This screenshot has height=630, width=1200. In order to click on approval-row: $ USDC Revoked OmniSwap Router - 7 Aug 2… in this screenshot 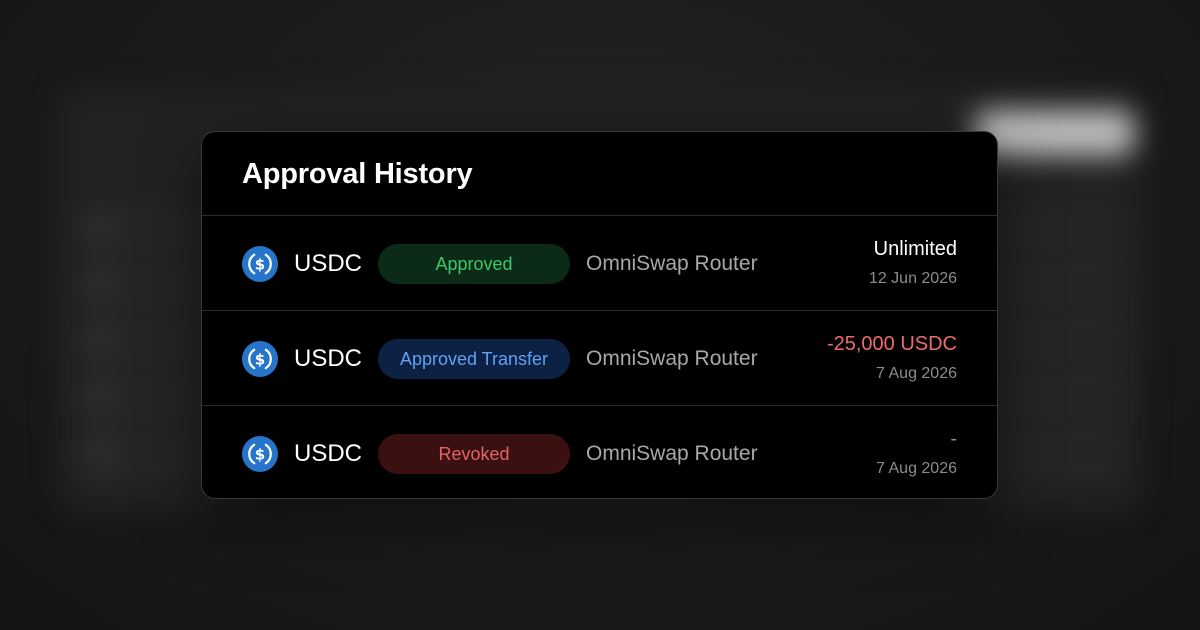, I will do `click(599, 452)`.